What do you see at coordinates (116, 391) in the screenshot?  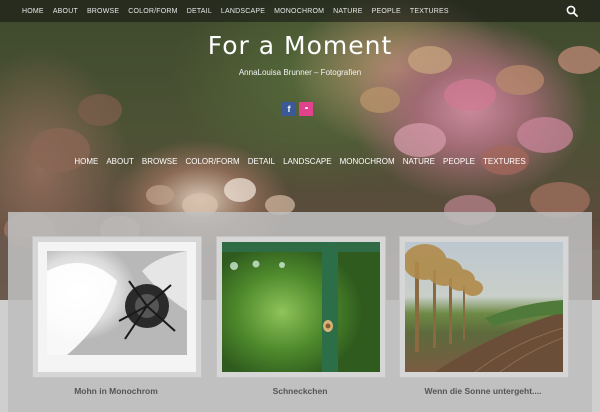 I see `post-title: Mohn in Monochrom` at bounding box center [116, 391].